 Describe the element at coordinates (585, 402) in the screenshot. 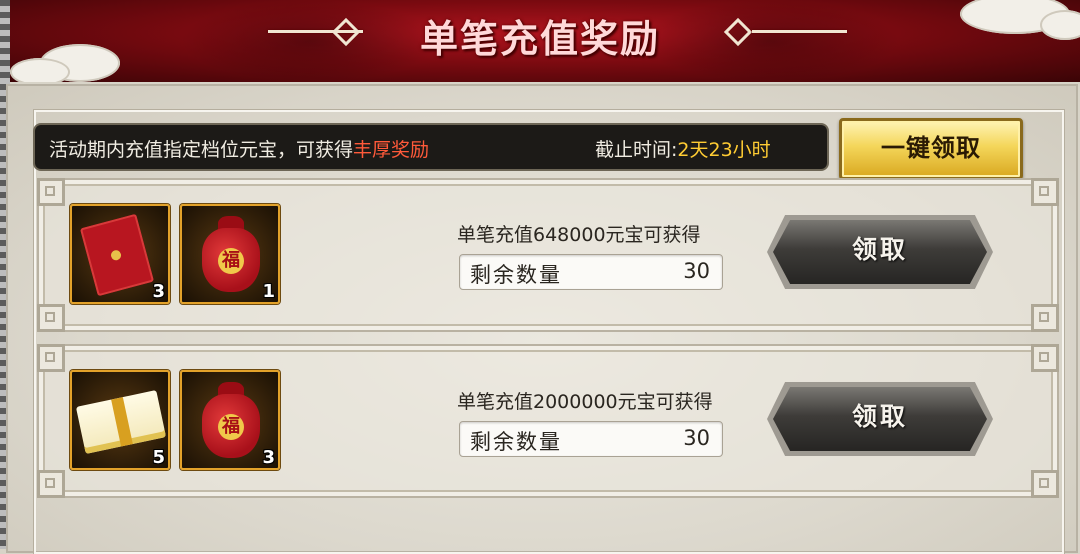

I see `reward-row-title: 单笔充值2000000元宝可获得` at that location.